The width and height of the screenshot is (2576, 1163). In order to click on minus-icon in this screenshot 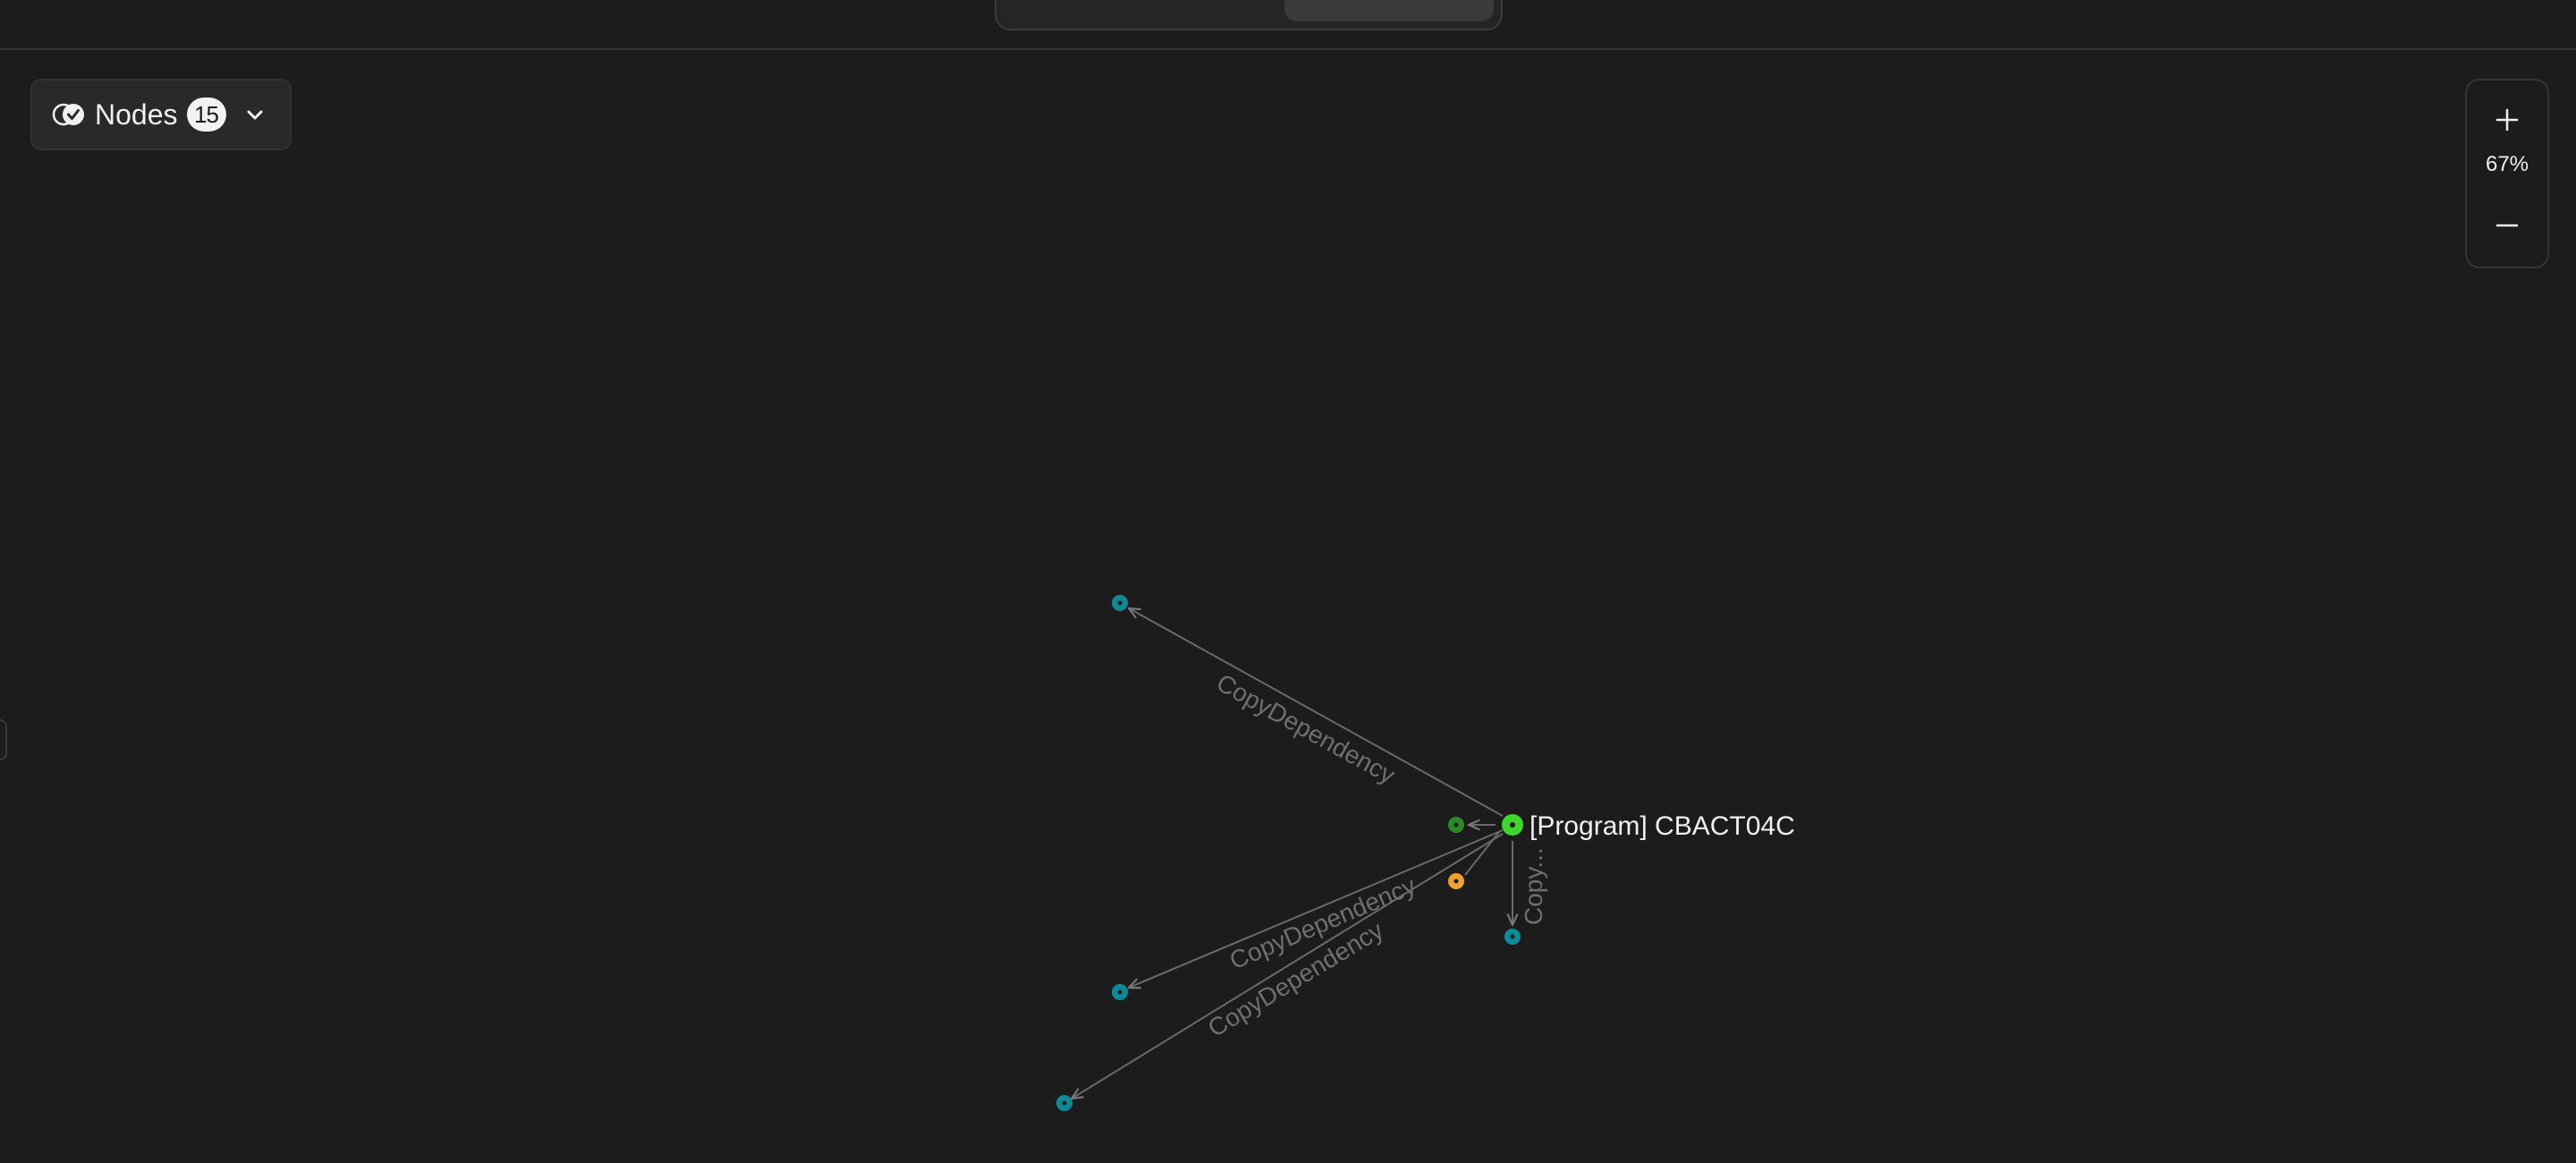, I will do `click(2507, 226)`.